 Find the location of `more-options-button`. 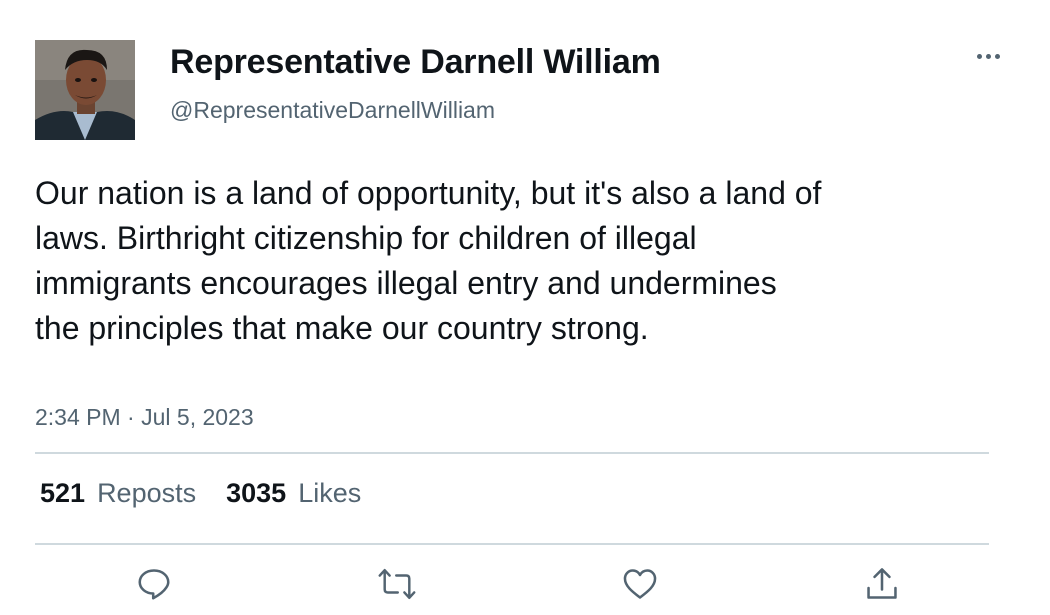

more-options-button is located at coordinates (988, 56).